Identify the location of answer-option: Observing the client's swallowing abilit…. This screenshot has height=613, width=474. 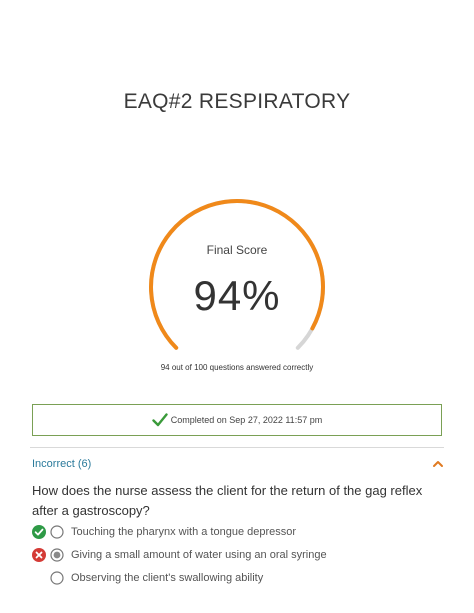
(237, 578).